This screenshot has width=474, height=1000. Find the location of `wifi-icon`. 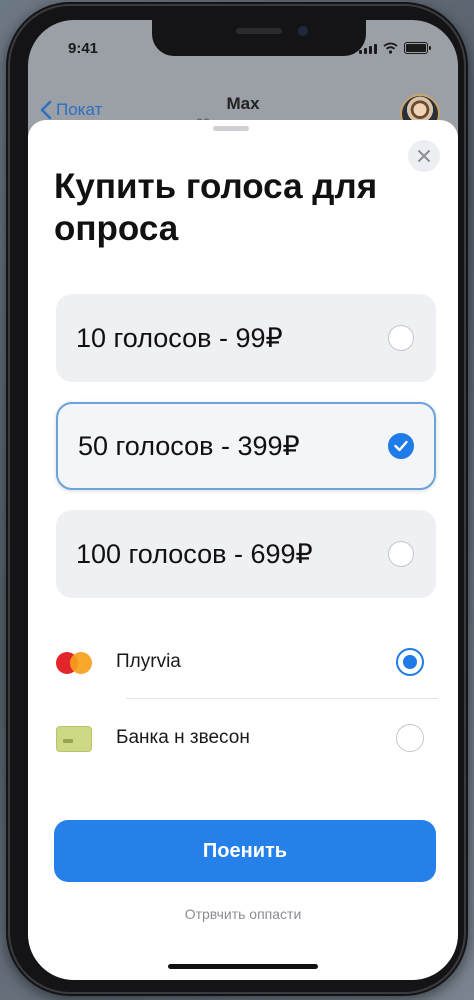

wifi-icon is located at coordinates (390, 48).